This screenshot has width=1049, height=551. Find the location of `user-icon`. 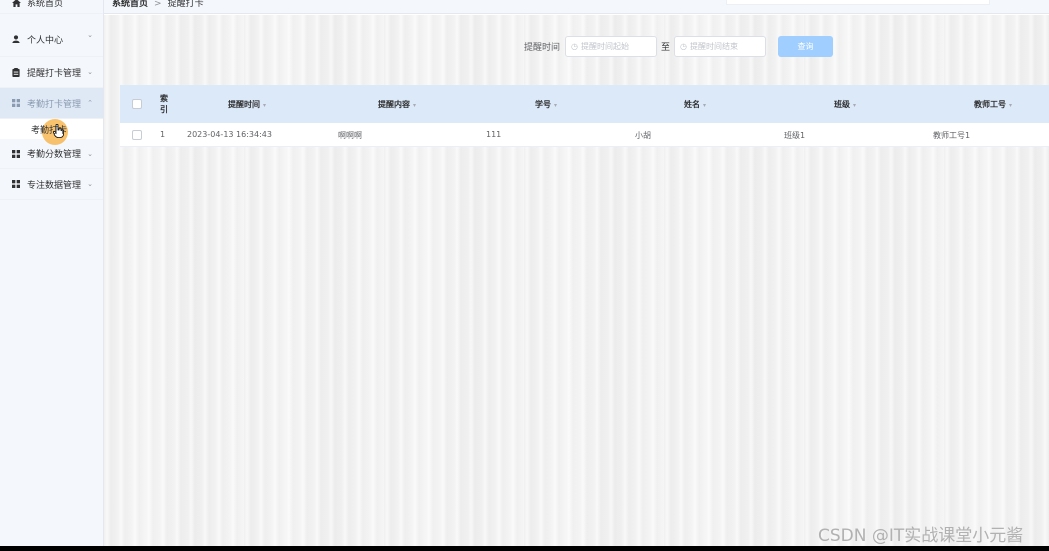

user-icon is located at coordinates (16, 39).